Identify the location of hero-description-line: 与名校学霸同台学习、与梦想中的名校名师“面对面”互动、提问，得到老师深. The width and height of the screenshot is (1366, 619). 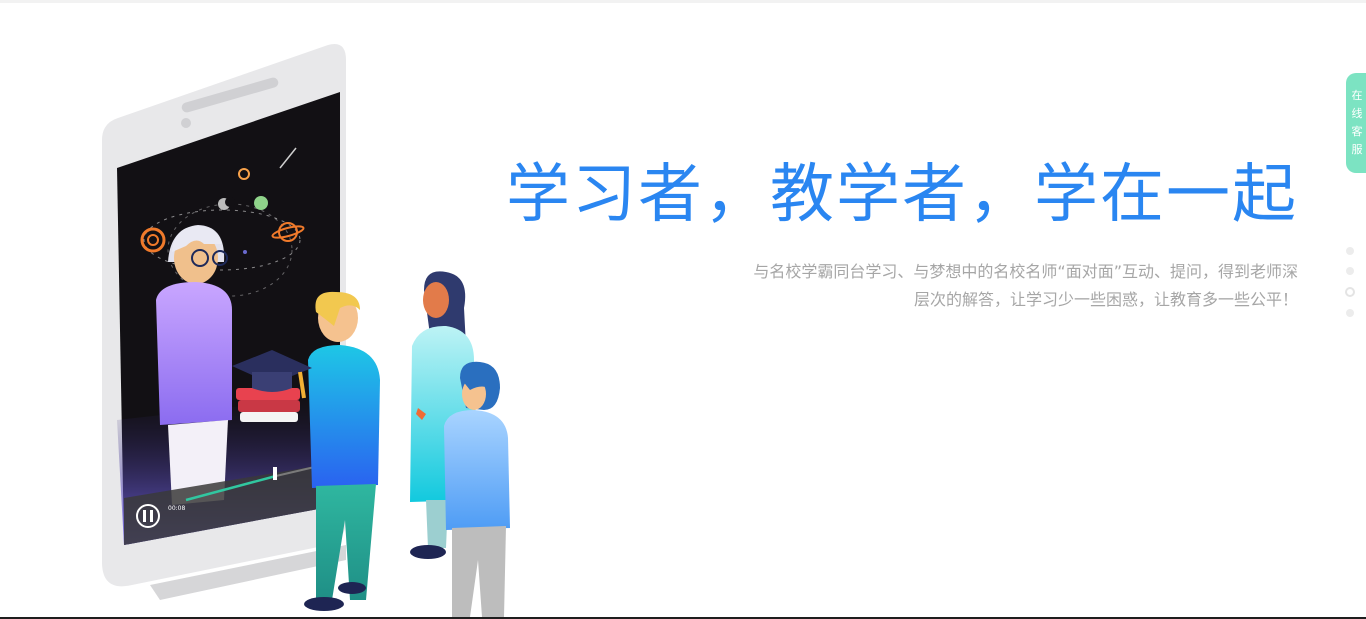
(1025, 271).